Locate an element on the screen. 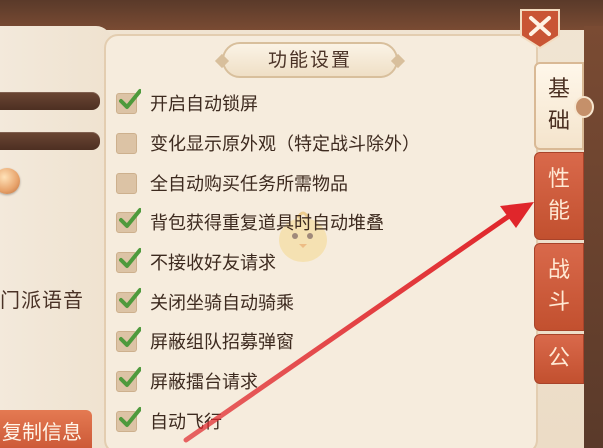 This screenshot has height=448, width=603. setting-option-label: 屏蔽组队招募弹窗 is located at coordinates (222, 342).